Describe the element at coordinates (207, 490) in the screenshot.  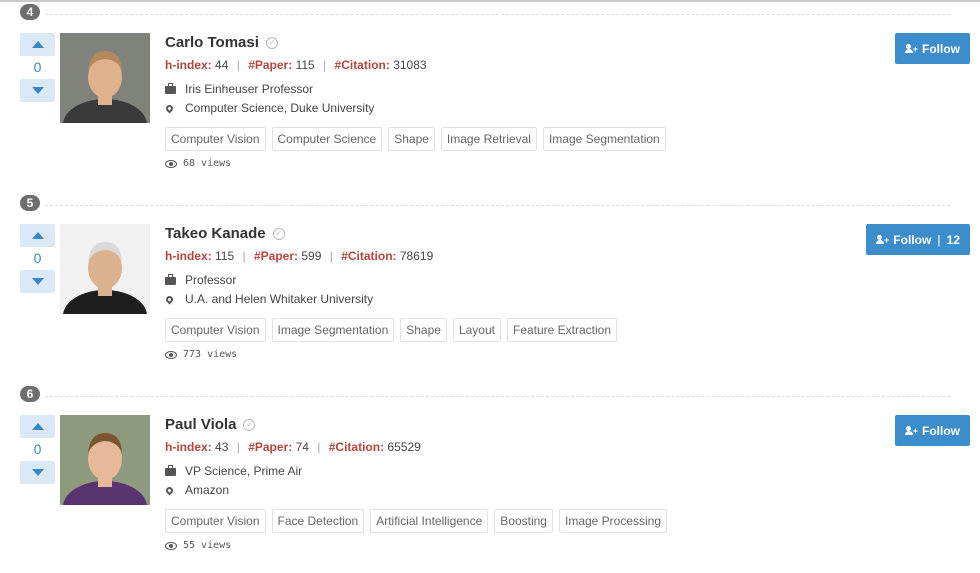
I see `affiliation-text: Amazon` at that location.